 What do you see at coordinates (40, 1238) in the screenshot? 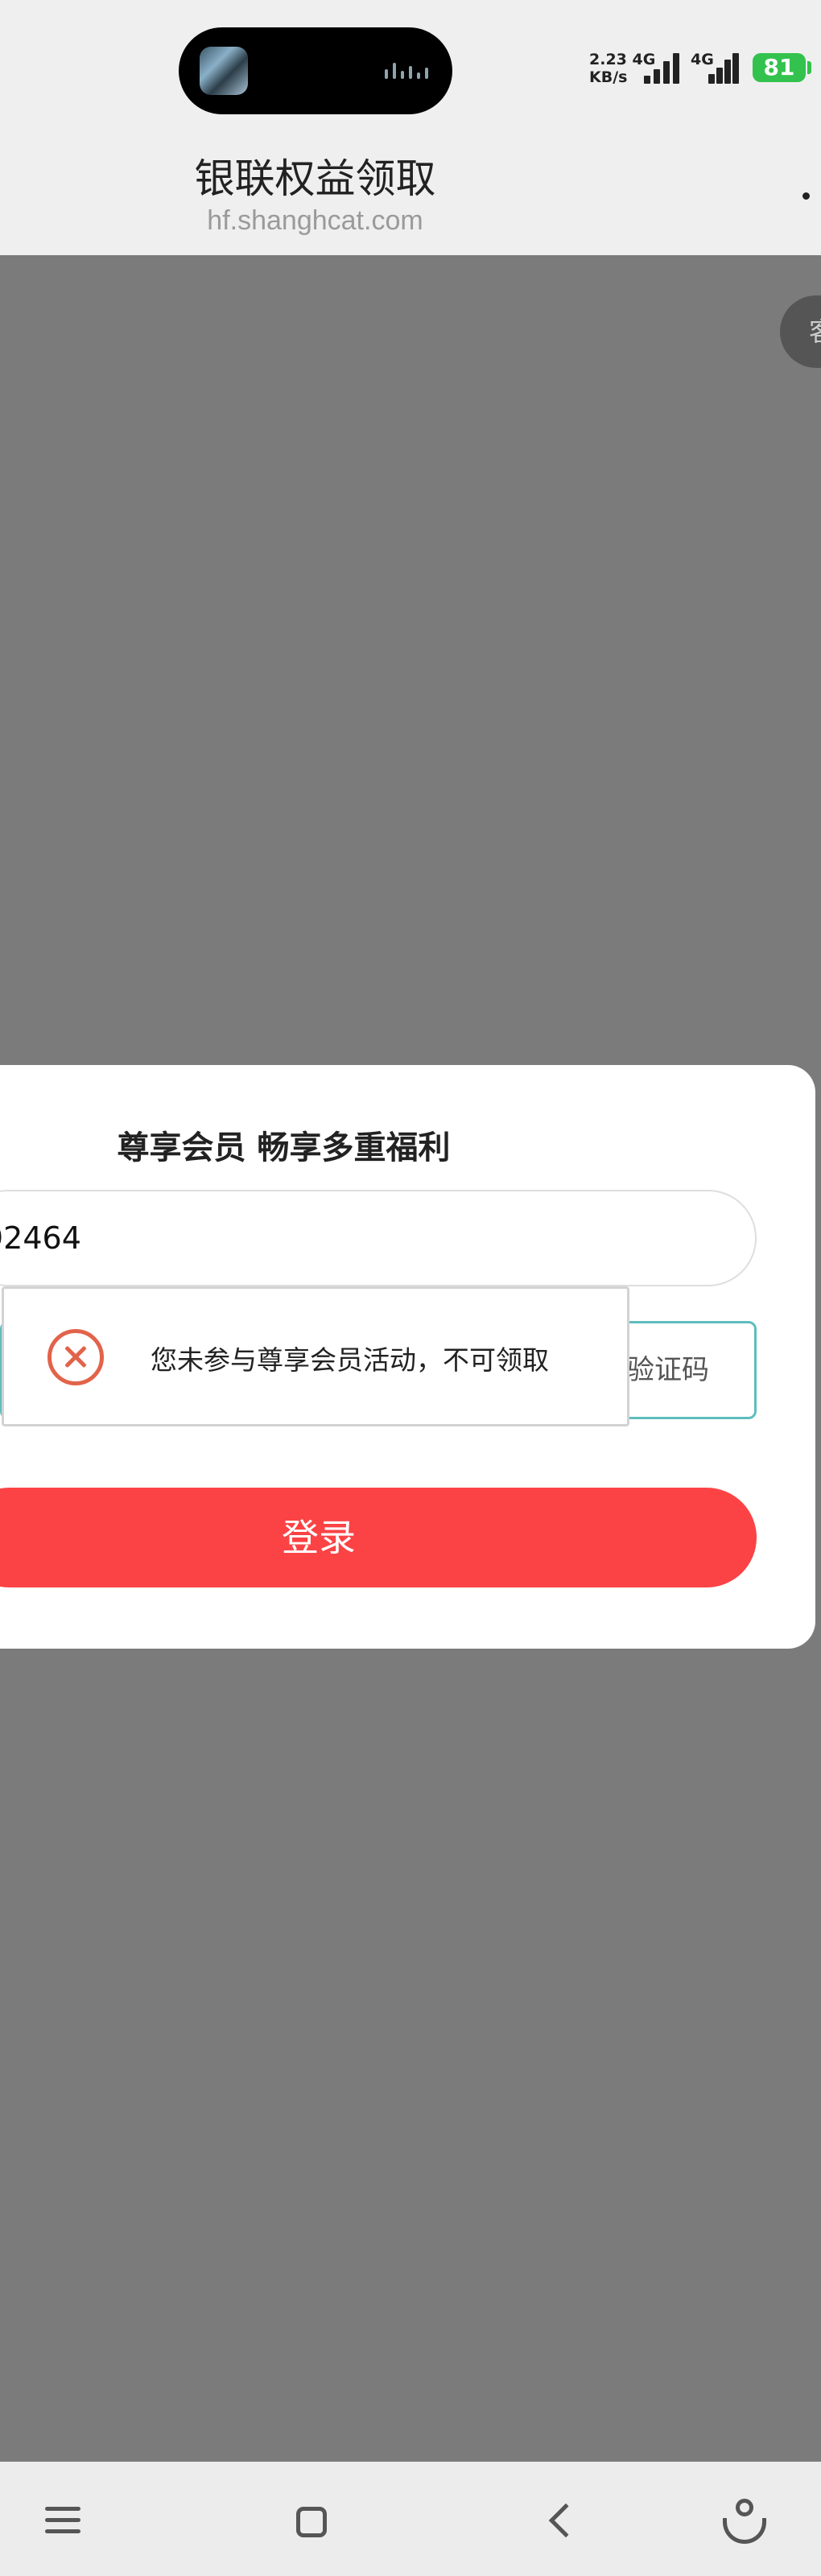
I see `phone-input-value: 92464` at bounding box center [40, 1238].